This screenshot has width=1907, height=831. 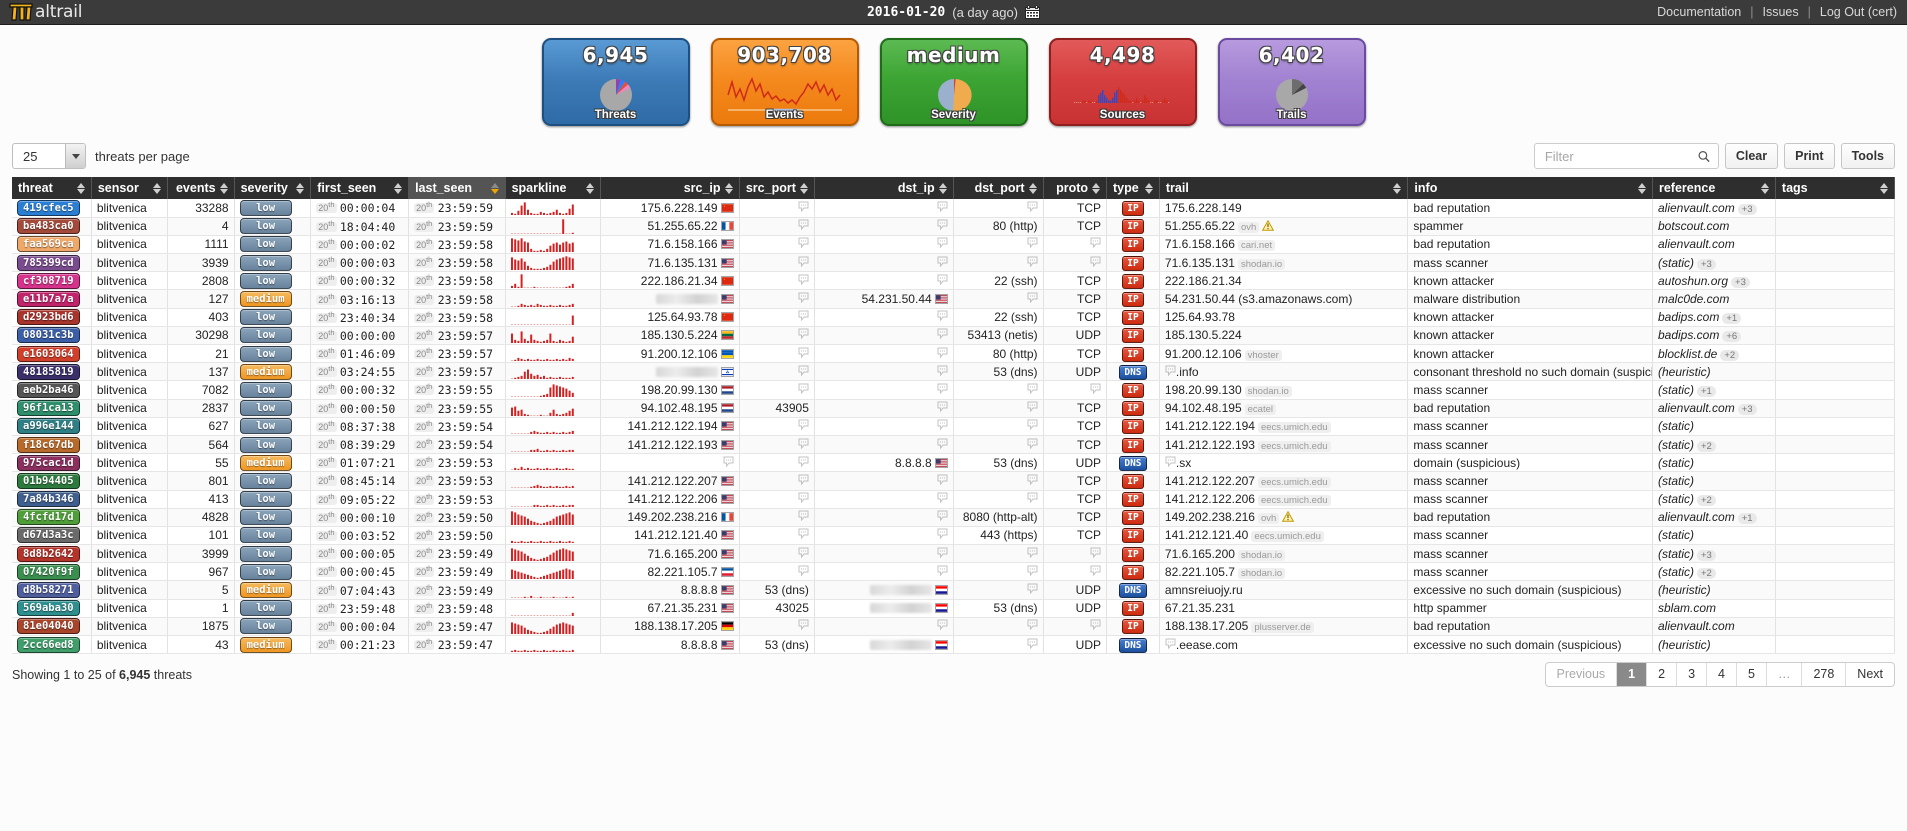 I want to click on cell-threat: 4fcfd17d, so click(x=52, y=517).